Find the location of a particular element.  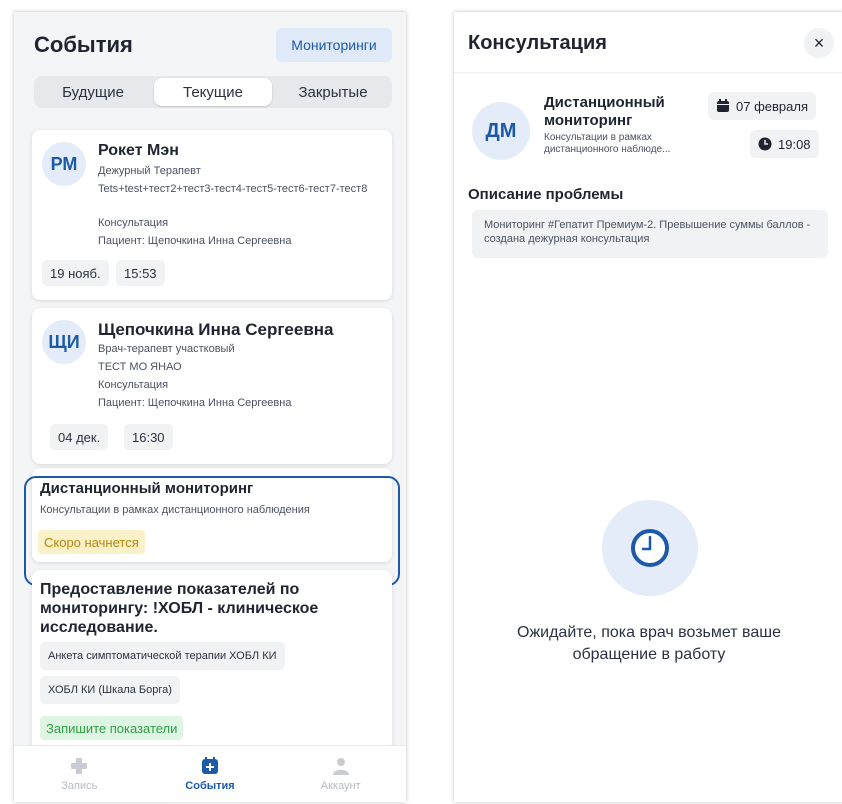

events-tabs: Будущие Текущие Закрытые is located at coordinates (213, 92).